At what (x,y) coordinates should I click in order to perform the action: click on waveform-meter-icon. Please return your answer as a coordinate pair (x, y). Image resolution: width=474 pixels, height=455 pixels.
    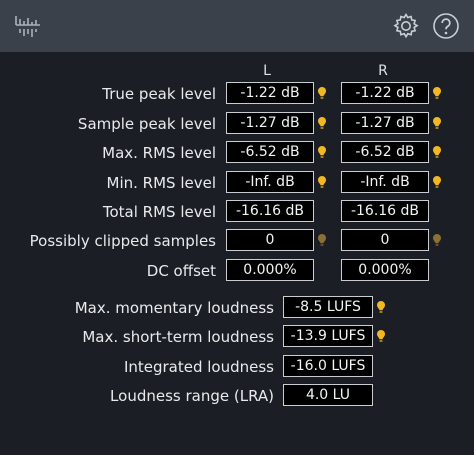
    Looking at the image, I should click on (27, 26).